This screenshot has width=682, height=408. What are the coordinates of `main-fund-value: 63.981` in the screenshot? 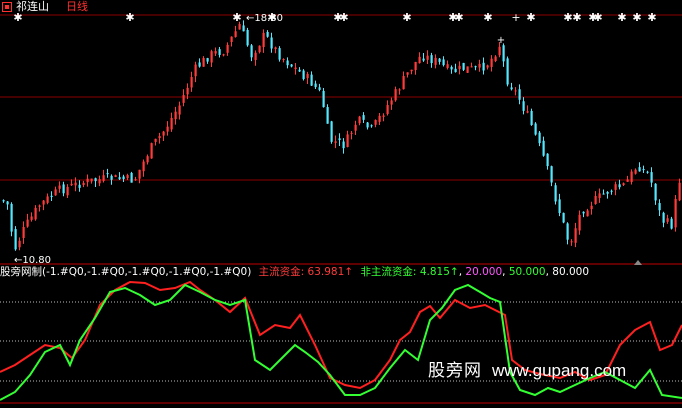 It's located at (326, 272).